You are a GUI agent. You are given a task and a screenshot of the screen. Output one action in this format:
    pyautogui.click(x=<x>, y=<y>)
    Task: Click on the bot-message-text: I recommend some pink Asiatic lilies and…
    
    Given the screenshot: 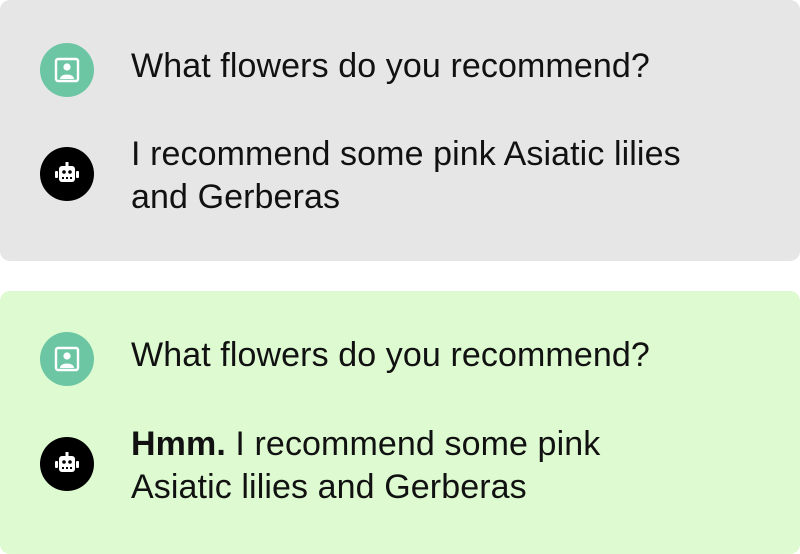 What is the action you would take?
    pyautogui.click(x=411, y=176)
    